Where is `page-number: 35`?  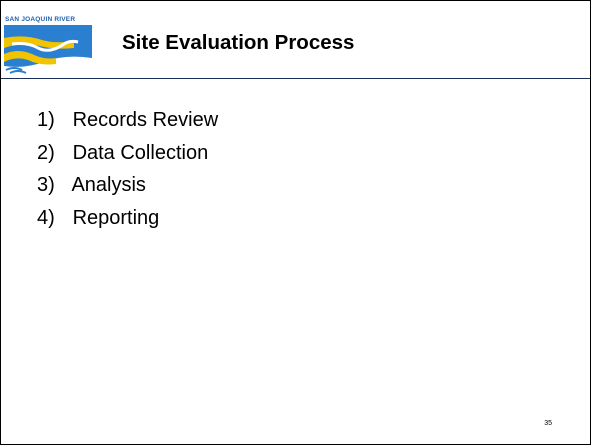
page-number: 35 is located at coordinates (548, 423).